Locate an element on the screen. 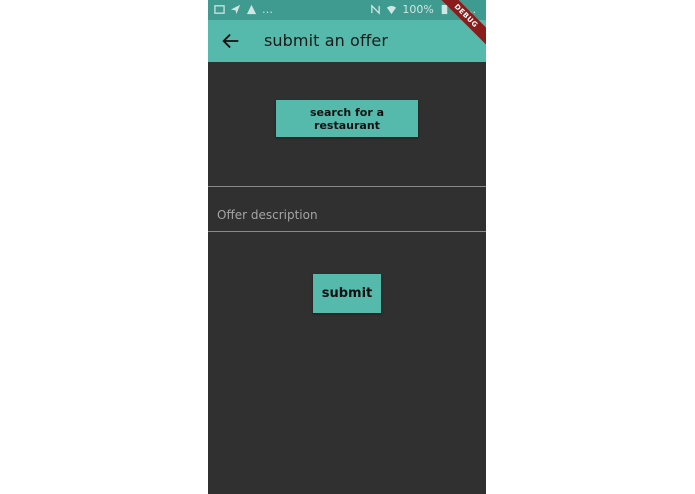  submit-button: submit is located at coordinates (347, 293).